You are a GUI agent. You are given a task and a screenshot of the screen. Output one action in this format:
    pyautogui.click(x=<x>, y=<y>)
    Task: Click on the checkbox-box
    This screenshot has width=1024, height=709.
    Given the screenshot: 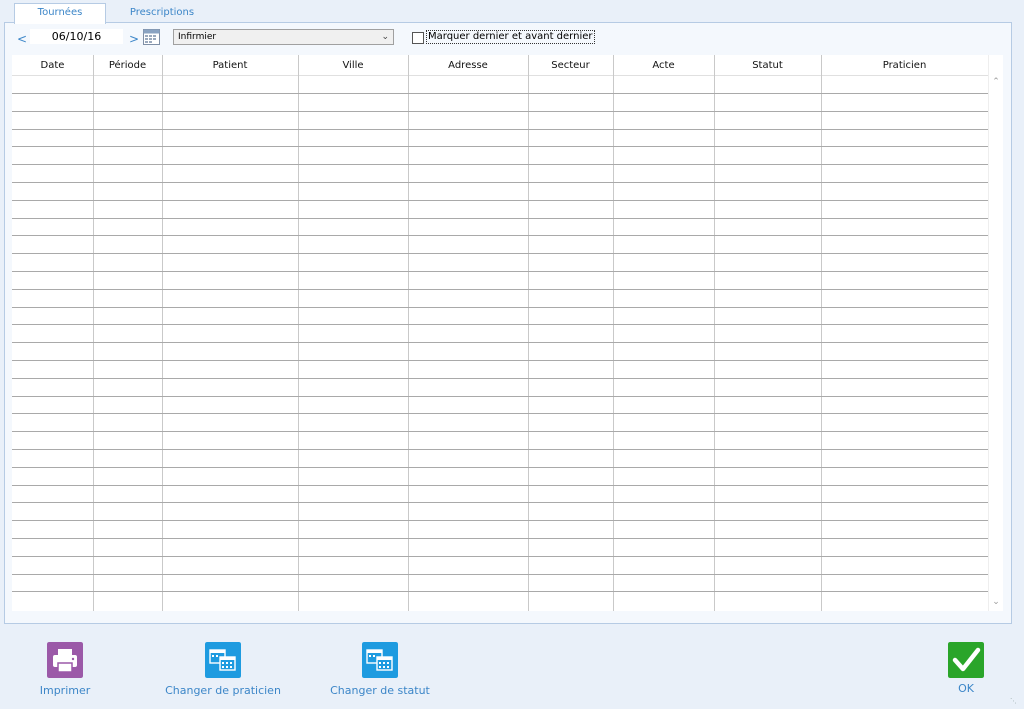 What is the action you would take?
    pyautogui.click(x=418, y=38)
    